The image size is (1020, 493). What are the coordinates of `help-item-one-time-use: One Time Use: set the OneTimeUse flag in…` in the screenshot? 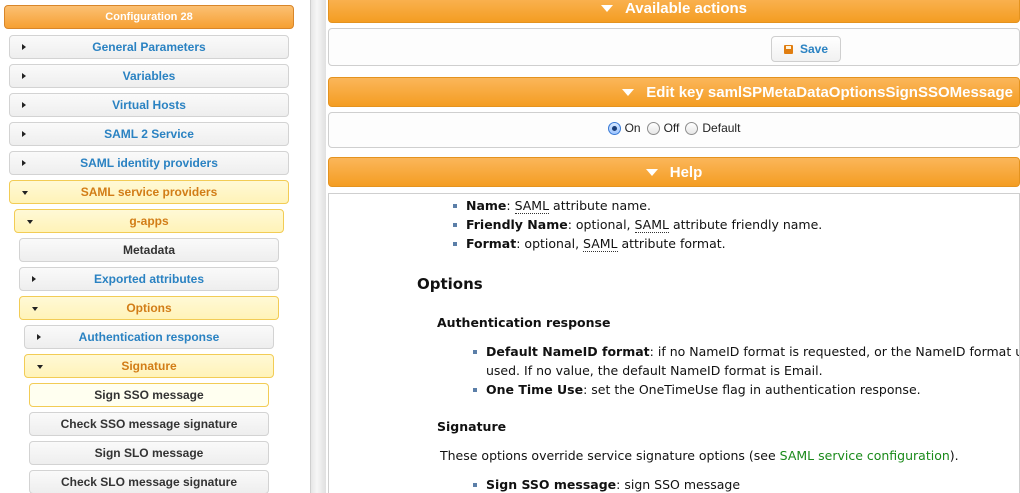 It's located at (703, 389).